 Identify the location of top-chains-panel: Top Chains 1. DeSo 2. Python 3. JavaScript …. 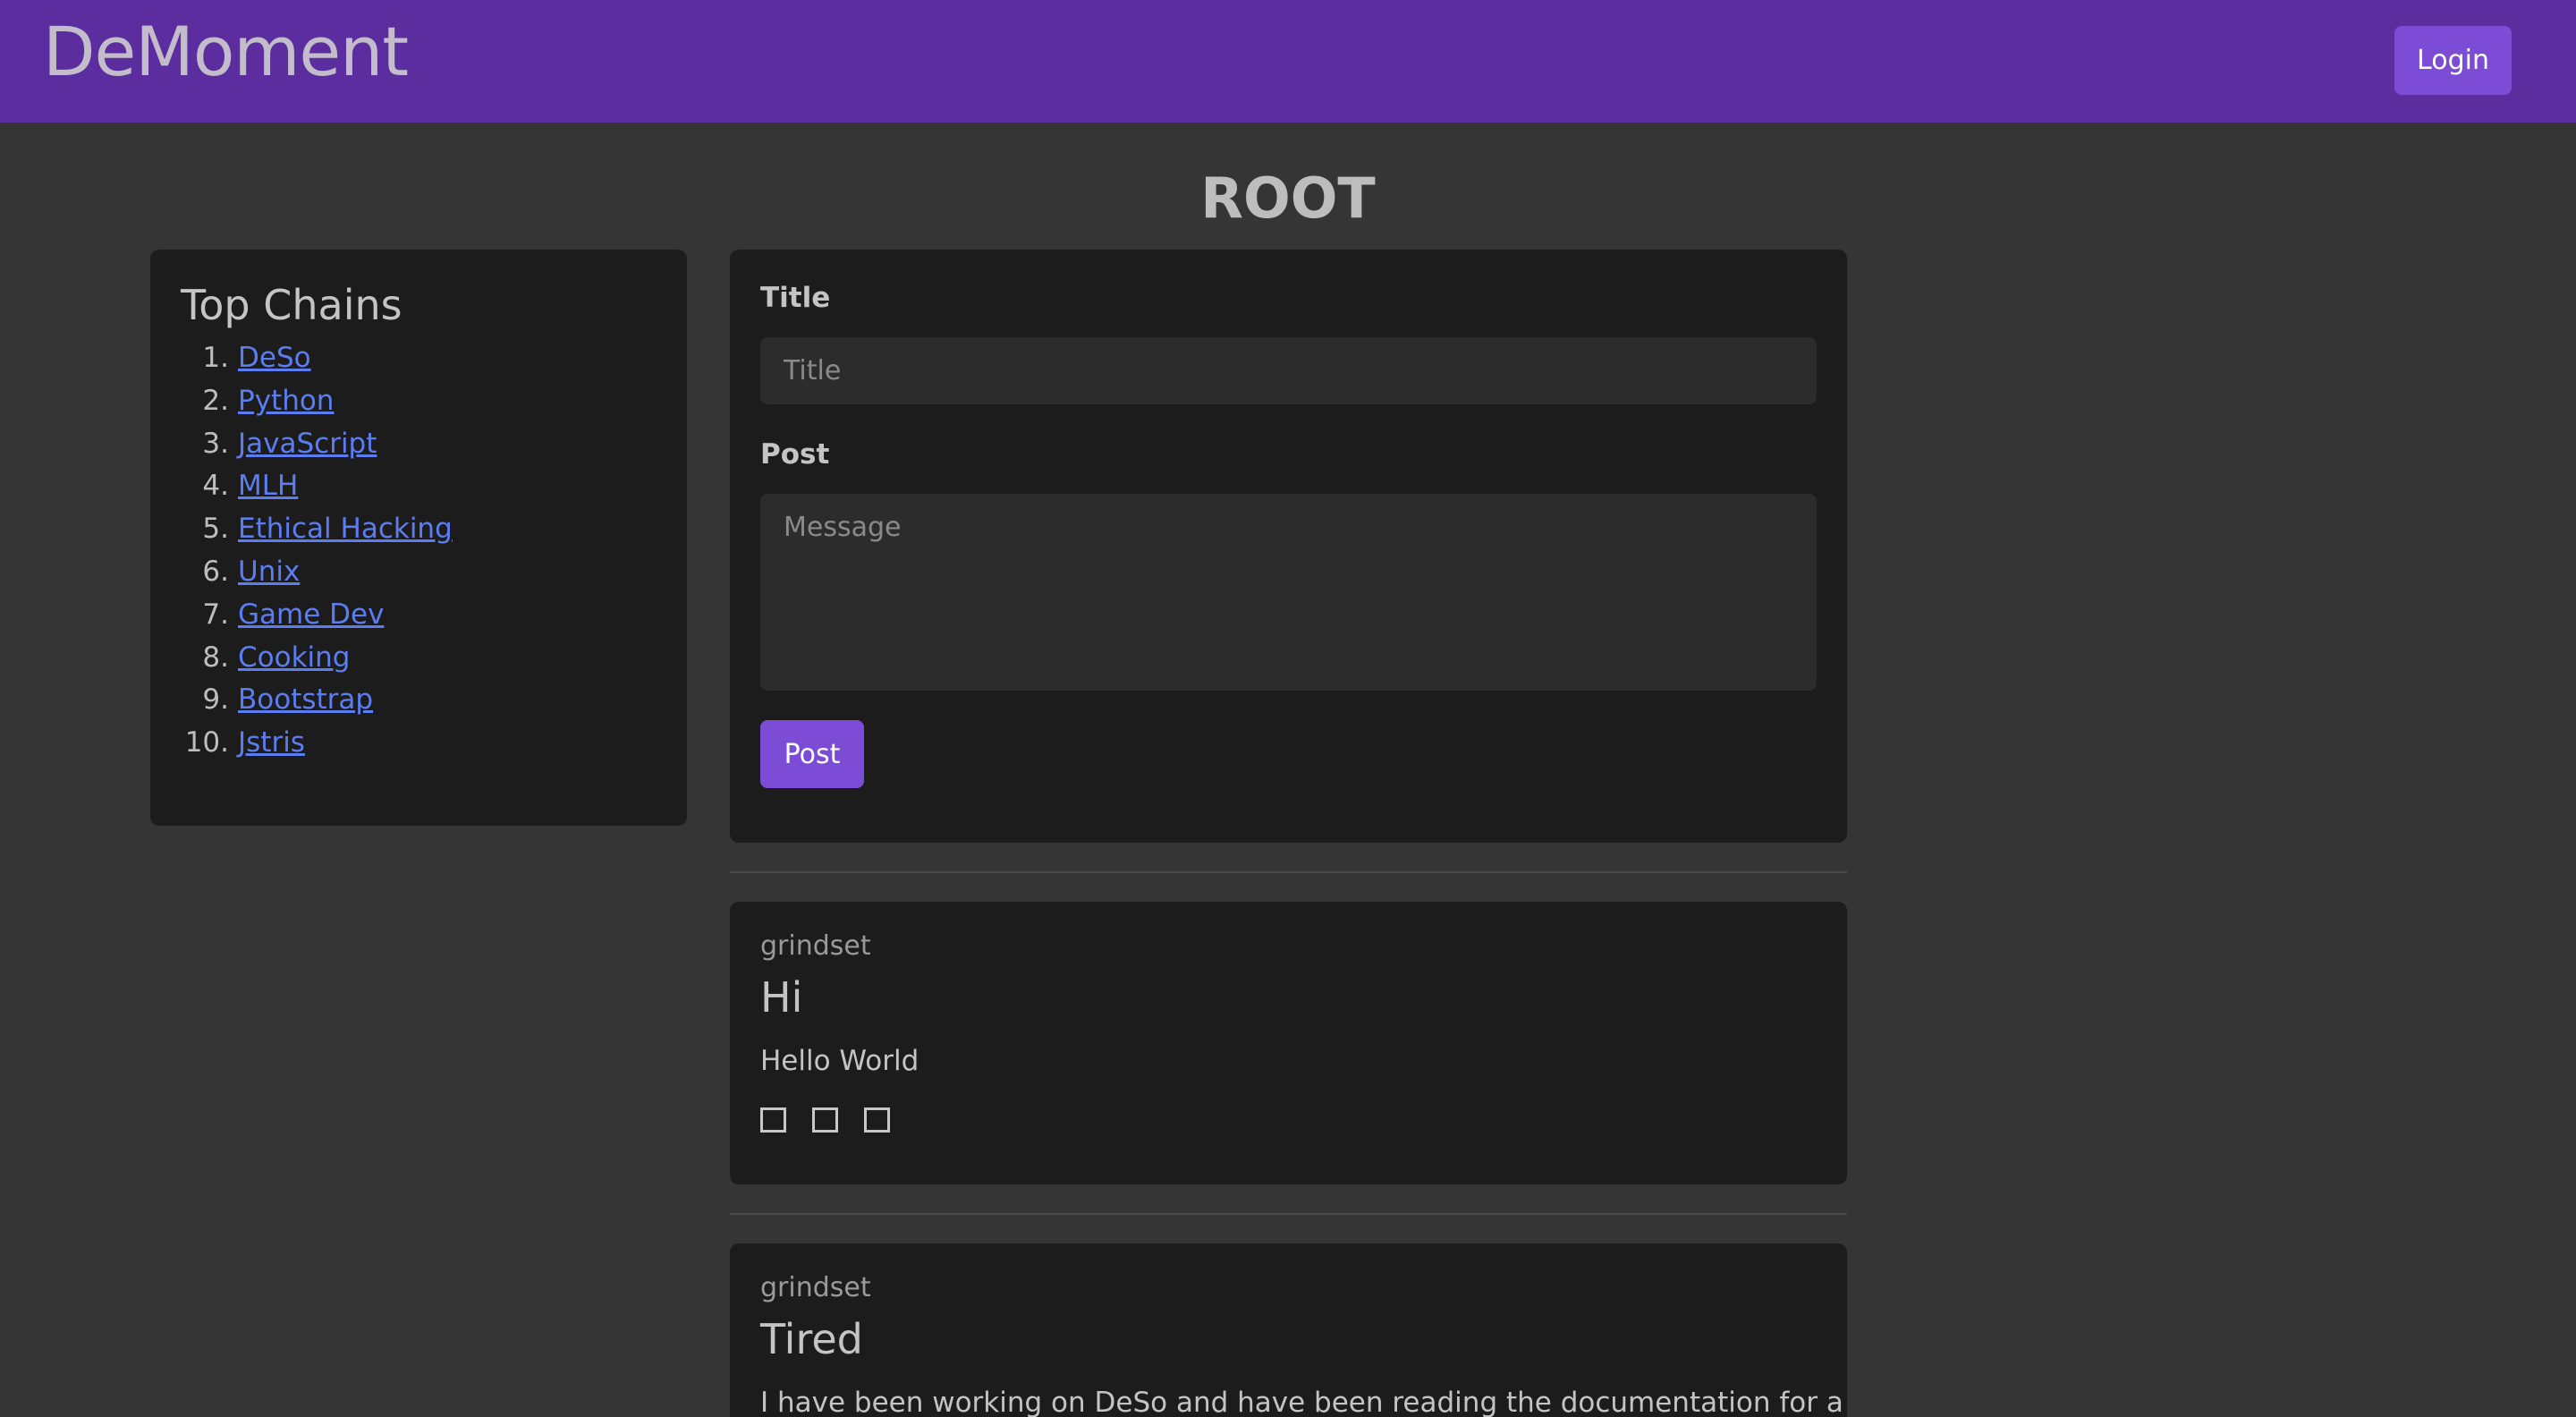
(418, 538).